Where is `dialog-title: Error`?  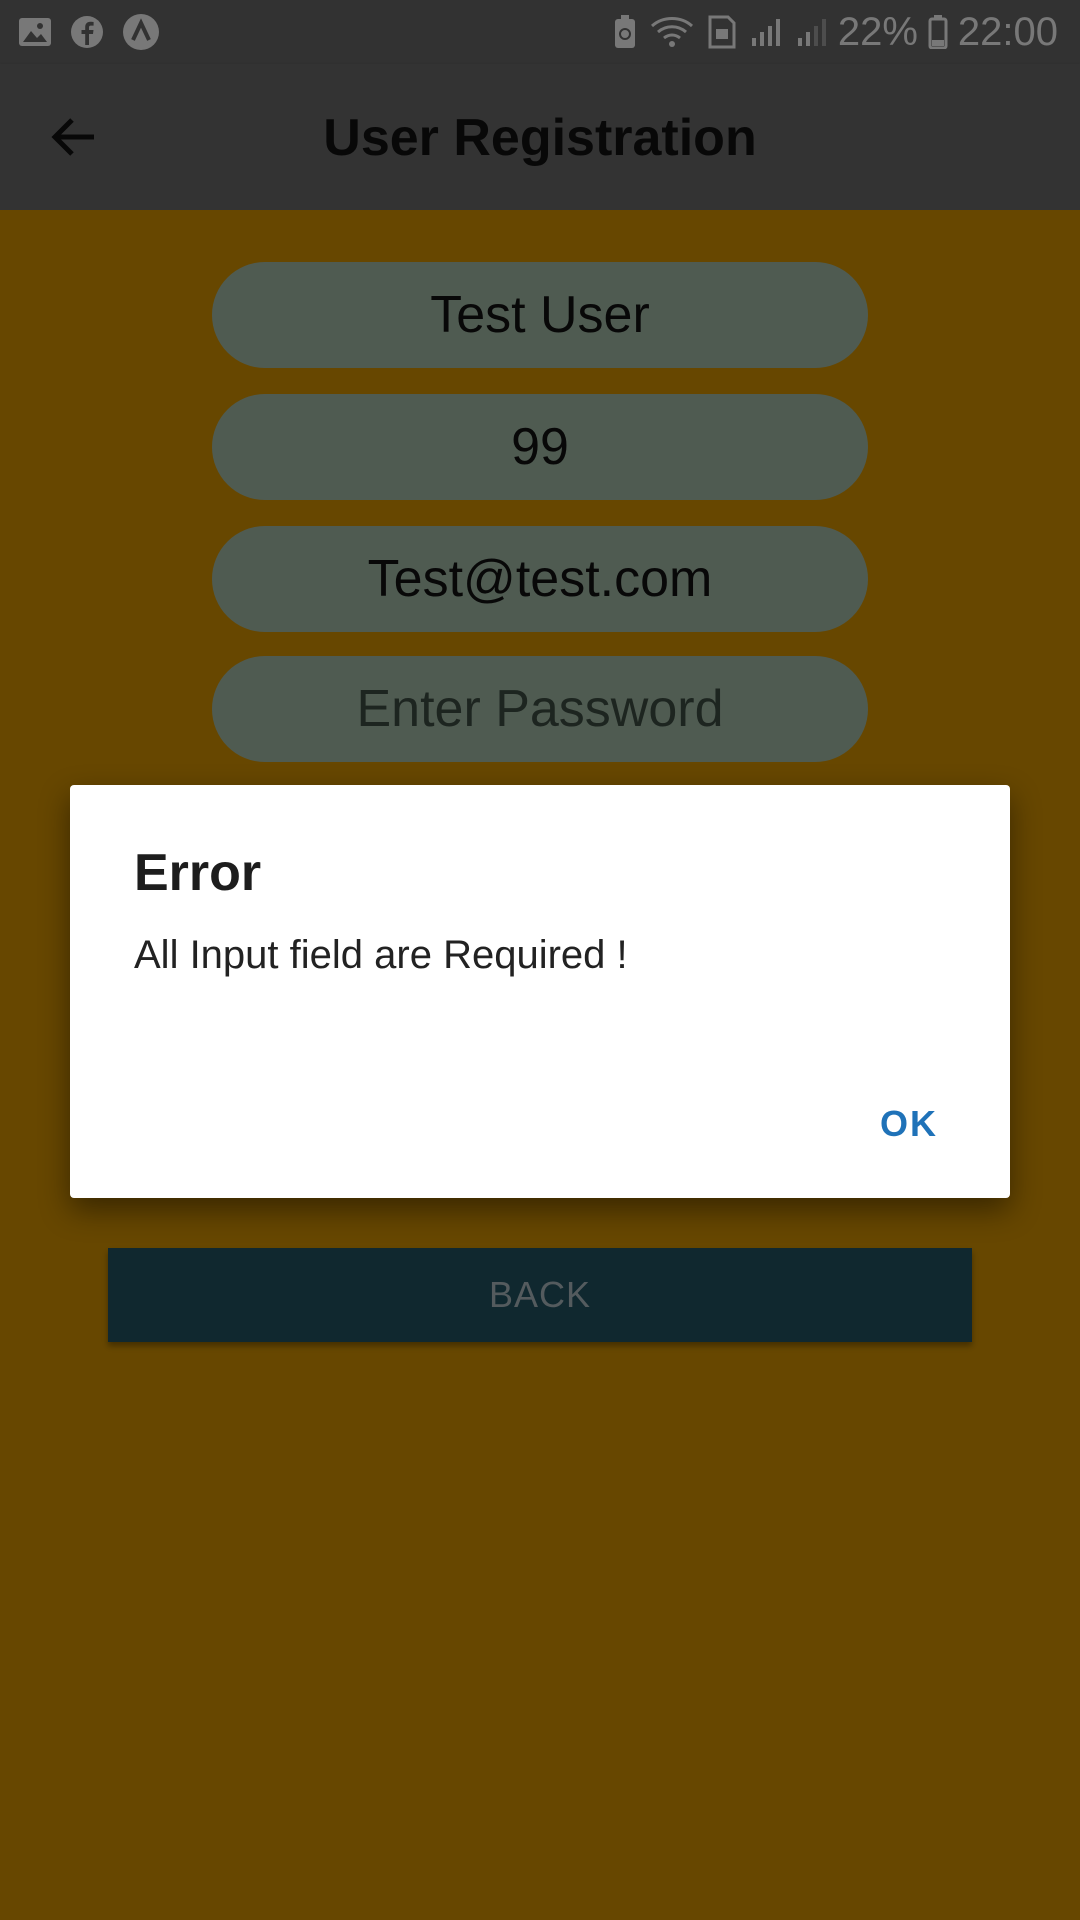
dialog-title: Error is located at coordinates (198, 873).